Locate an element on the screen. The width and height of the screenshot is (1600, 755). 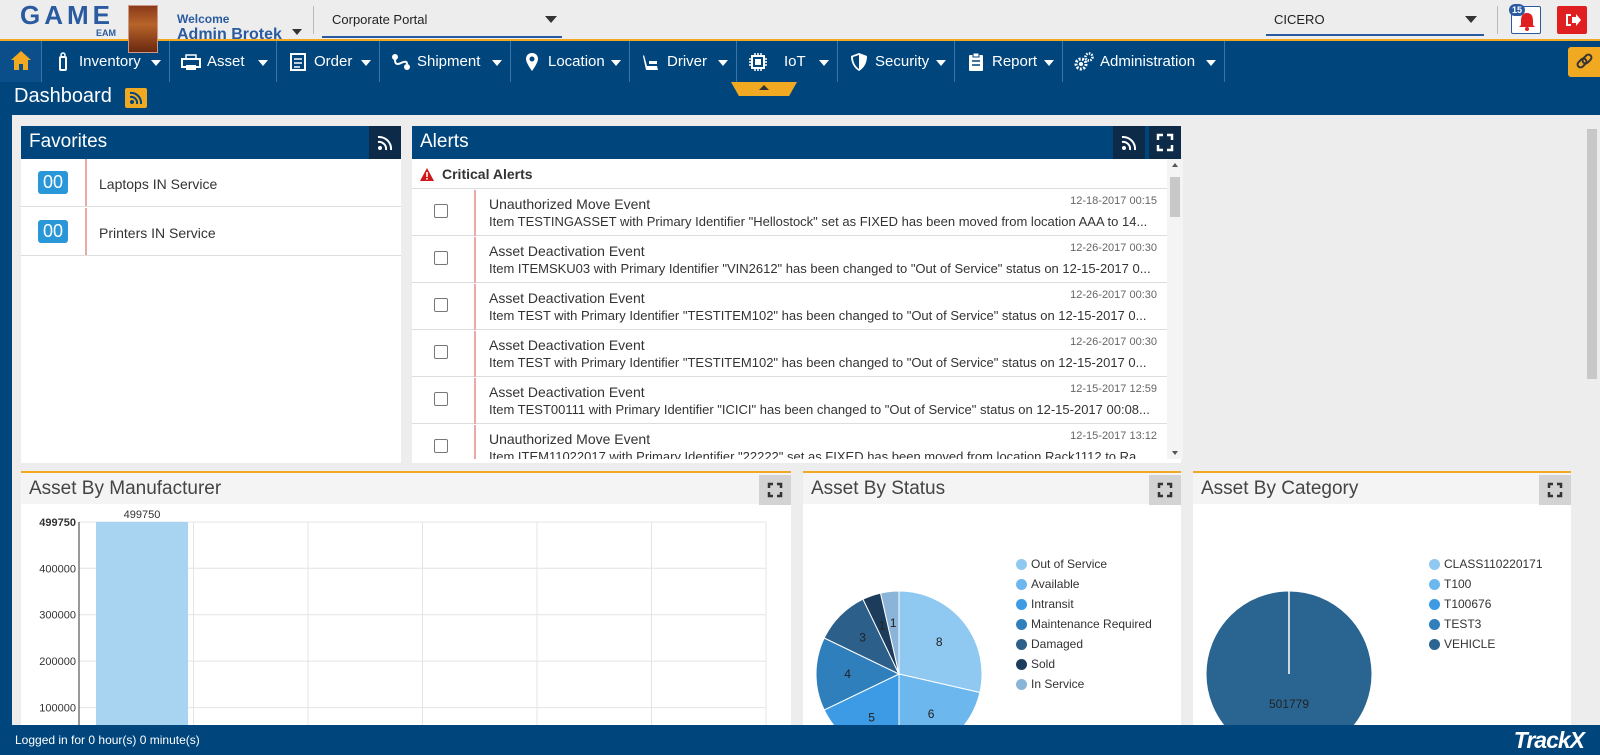
favorites-rss-button is located at coordinates (385, 142).